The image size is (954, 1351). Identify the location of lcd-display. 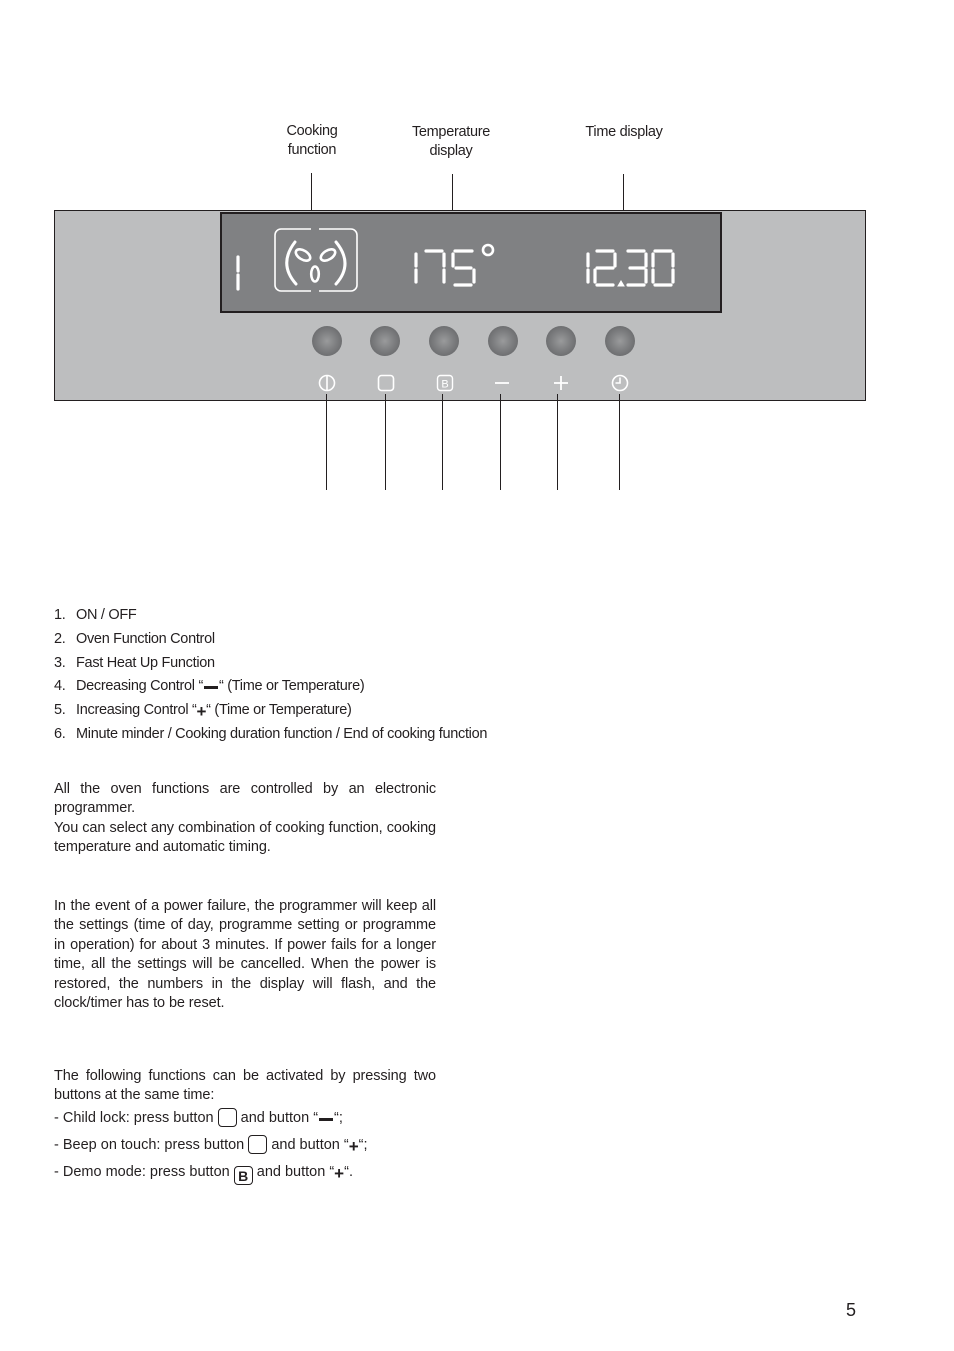
(471, 262).